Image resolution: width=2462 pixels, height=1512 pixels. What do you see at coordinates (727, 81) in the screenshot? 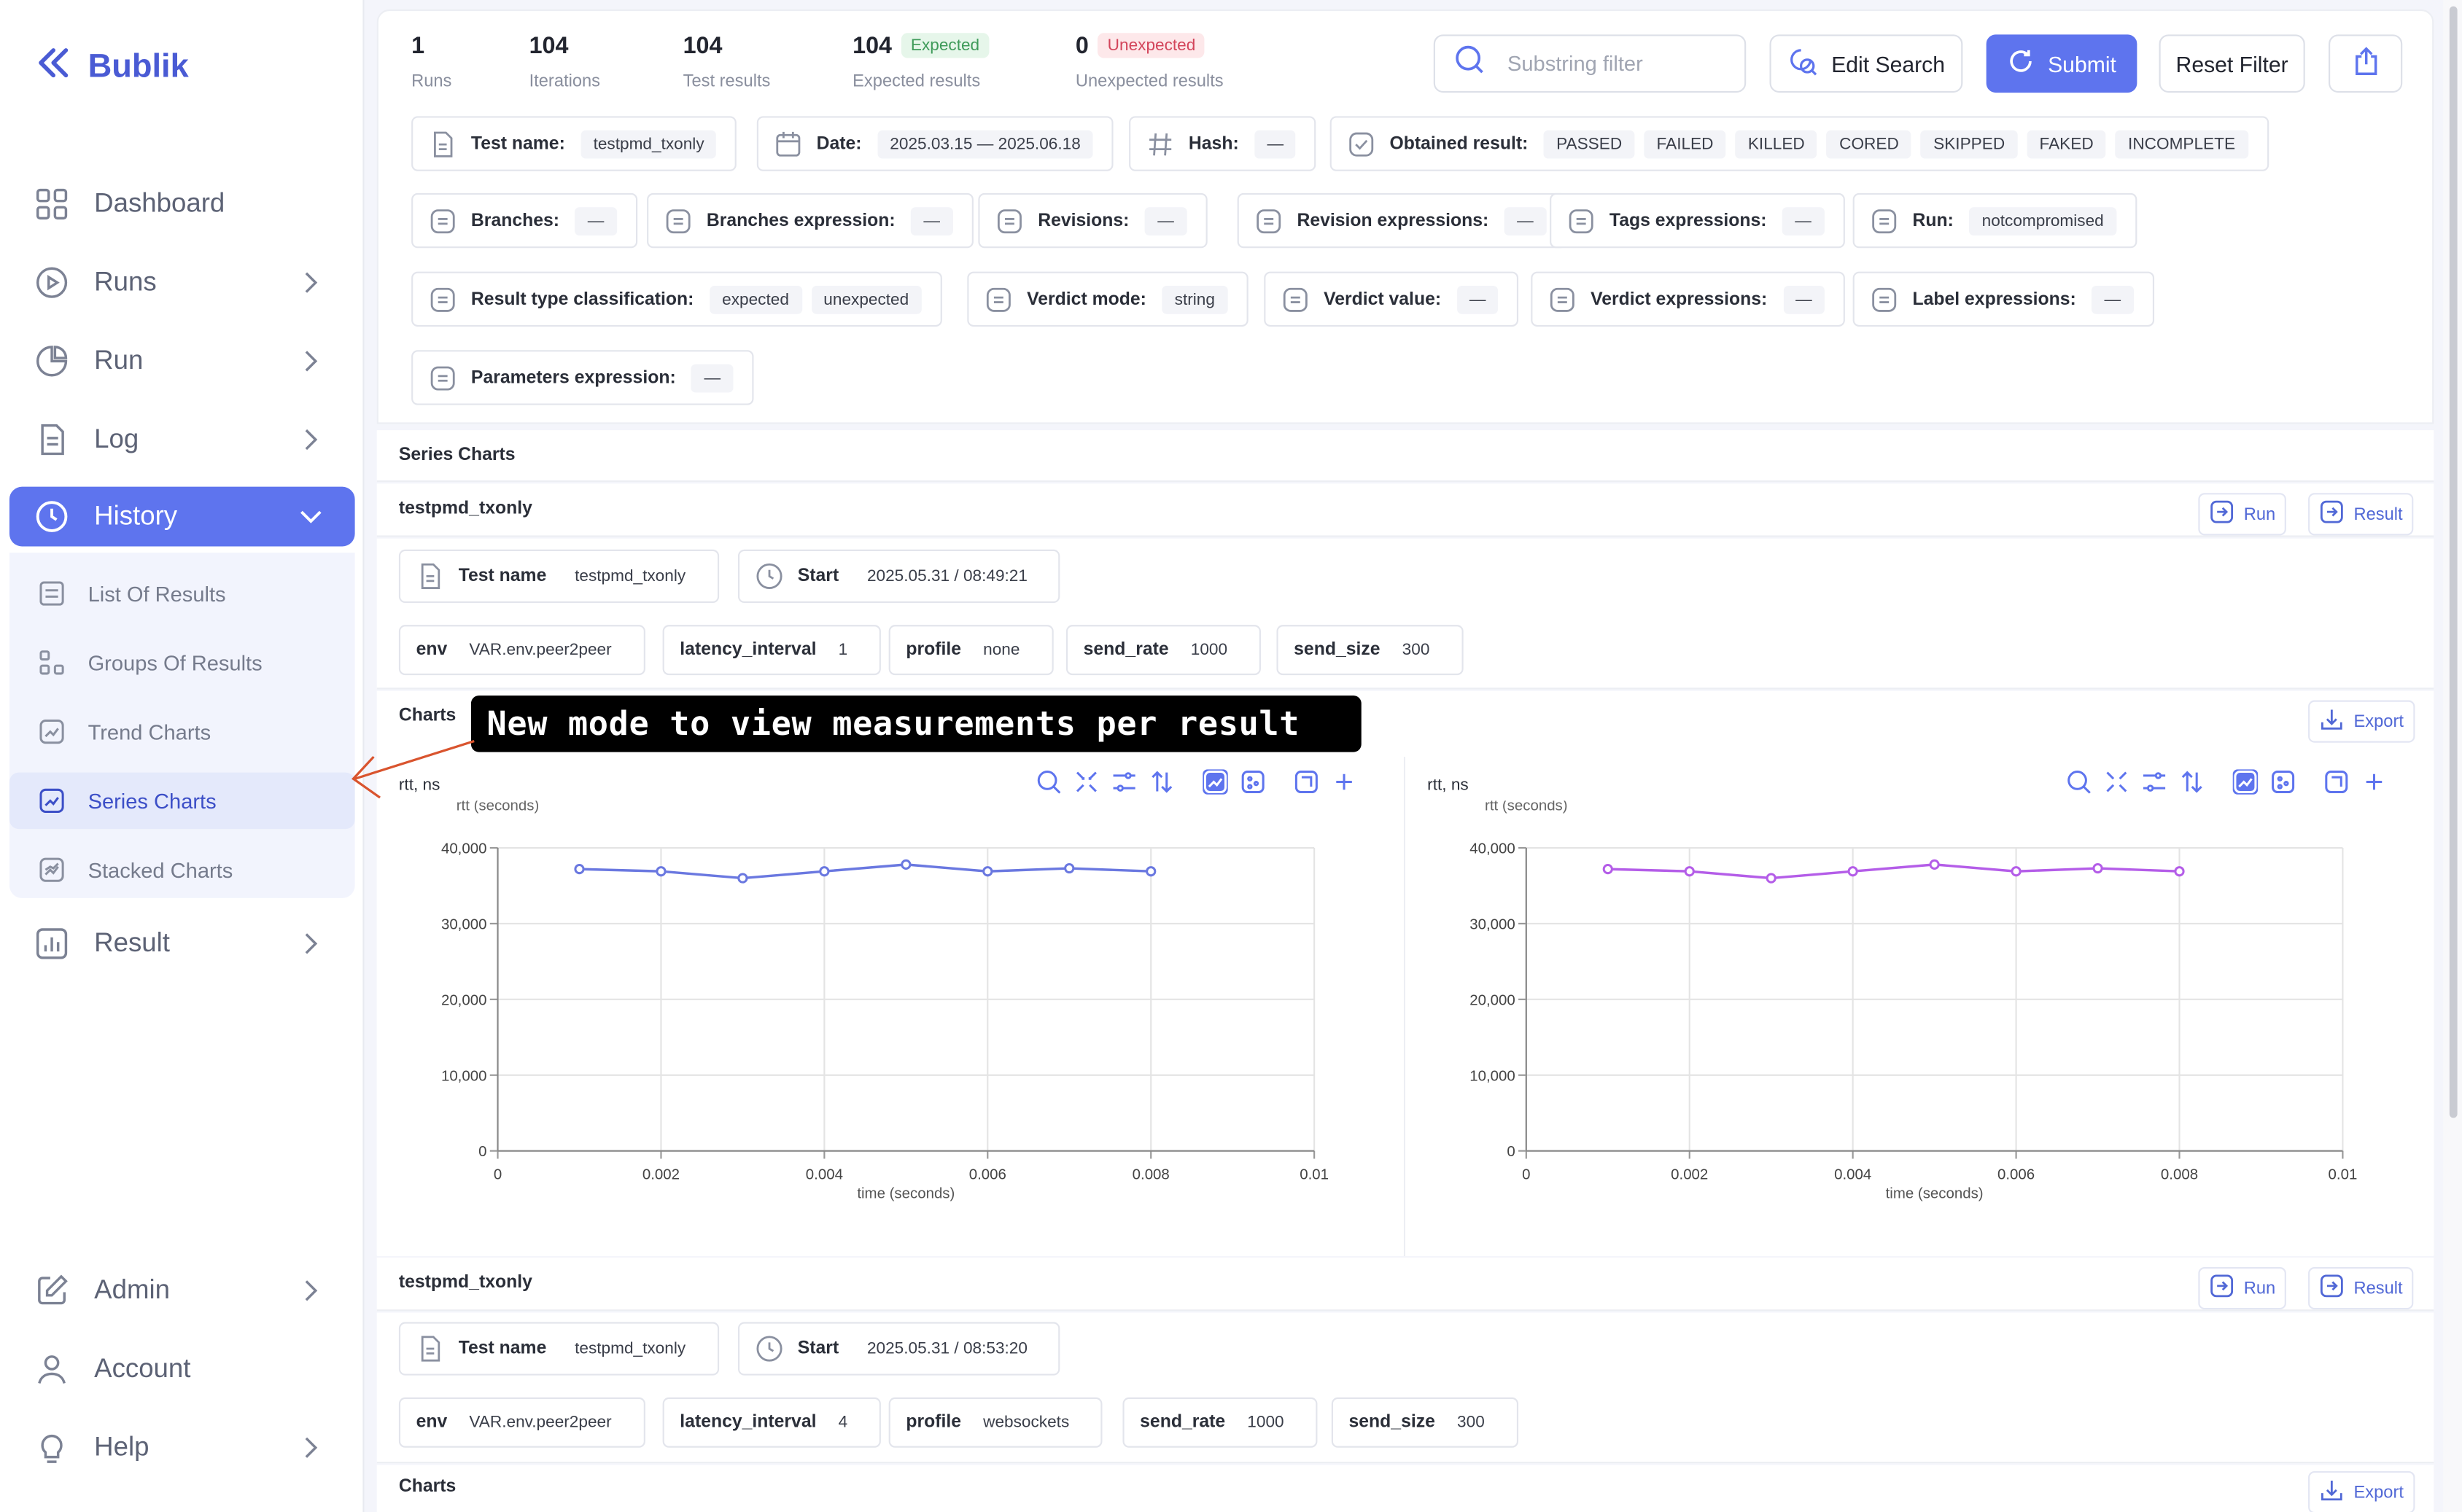
I see `stat-label: Test results` at bounding box center [727, 81].